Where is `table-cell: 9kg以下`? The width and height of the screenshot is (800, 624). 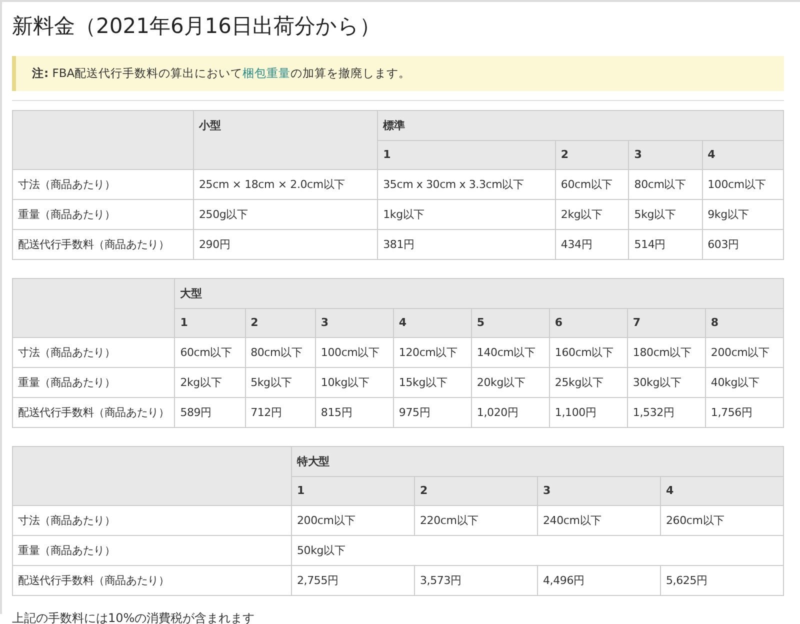
table-cell: 9kg以下 is located at coordinates (743, 215).